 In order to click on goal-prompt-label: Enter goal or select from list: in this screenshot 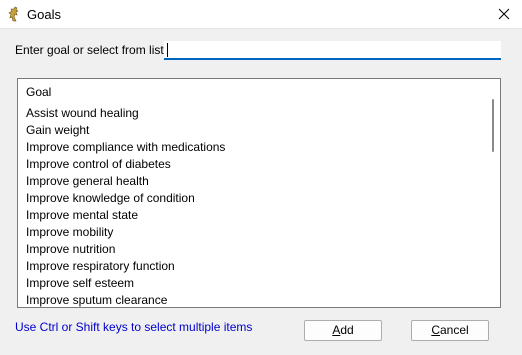, I will do `click(91, 50)`.